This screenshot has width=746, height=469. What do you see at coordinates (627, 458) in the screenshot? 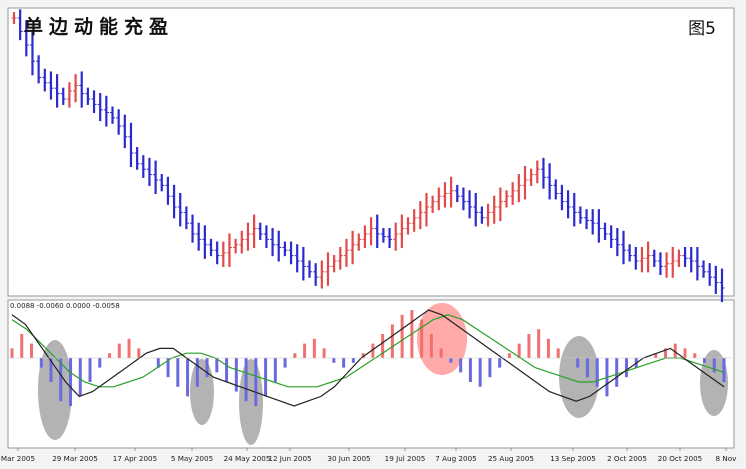
I see `x-tick-label: 2 Oct 2005` at bounding box center [627, 458].